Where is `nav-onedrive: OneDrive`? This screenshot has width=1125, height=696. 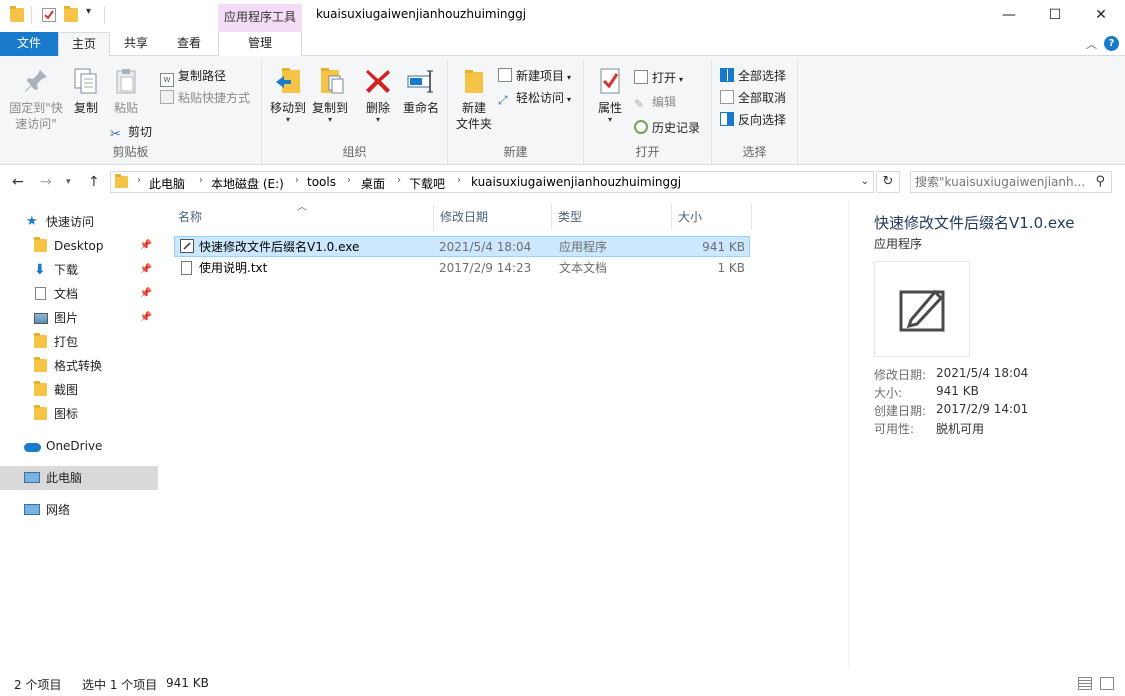
nav-onedrive: OneDrive is located at coordinates (79, 446).